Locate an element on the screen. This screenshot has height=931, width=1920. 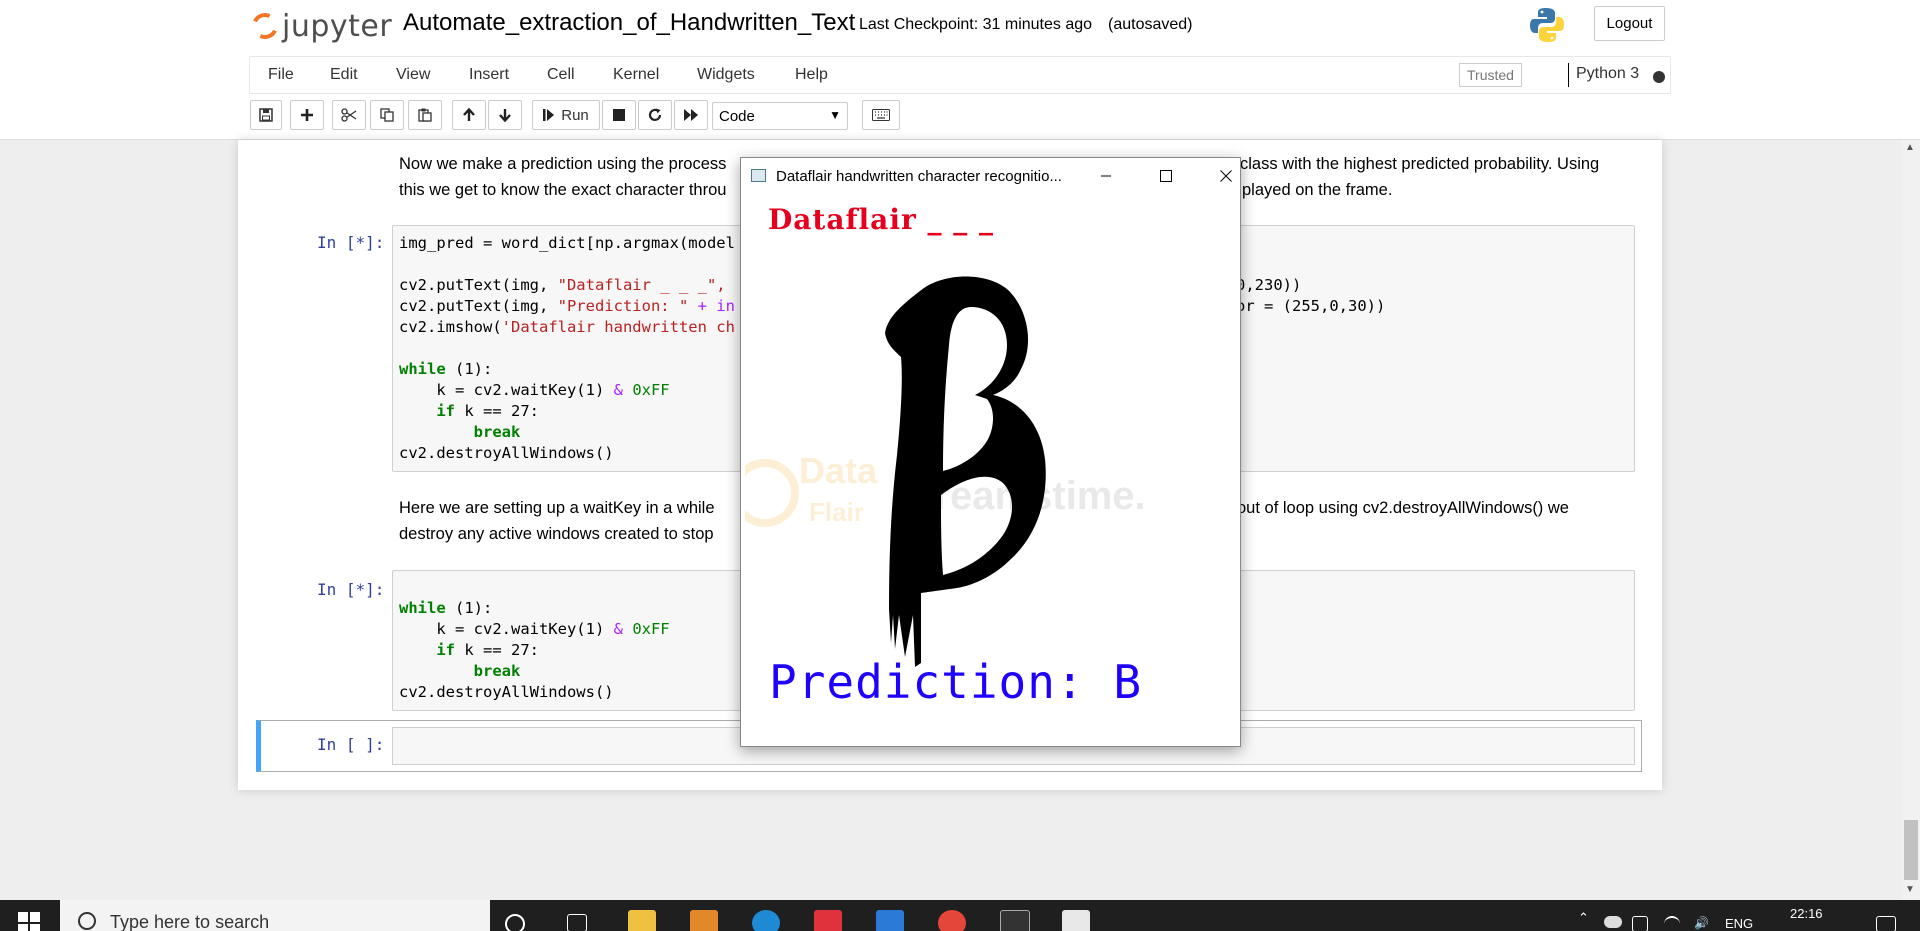
cell-prompt: In [*]: is located at coordinates (351, 589).